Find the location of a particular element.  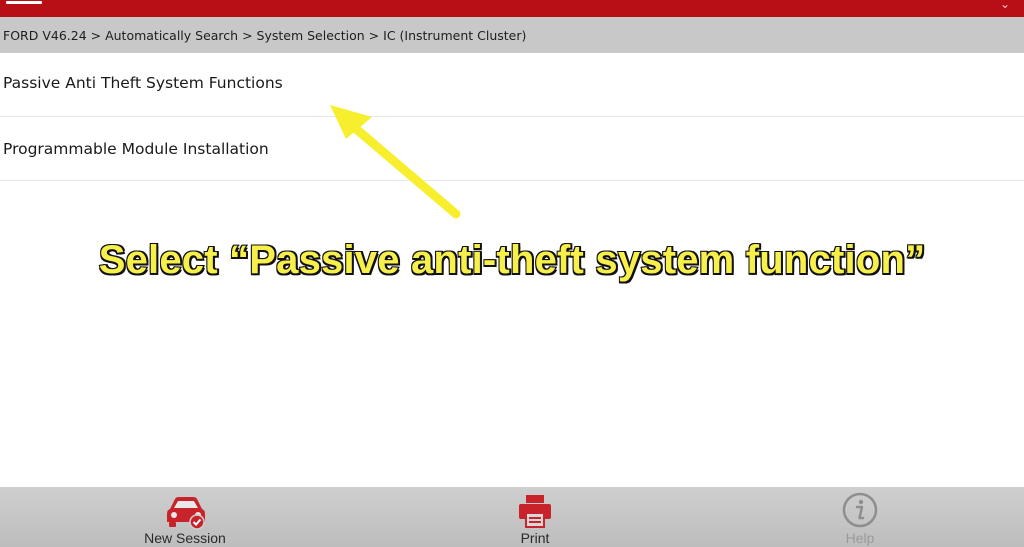

help-button: Help is located at coordinates (860, 517).